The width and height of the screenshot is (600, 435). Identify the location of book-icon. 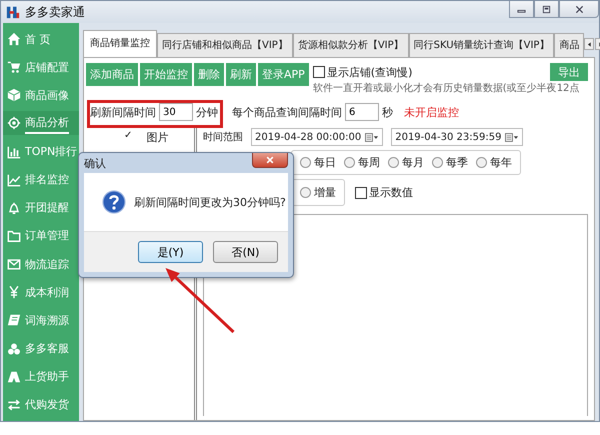
(14, 320).